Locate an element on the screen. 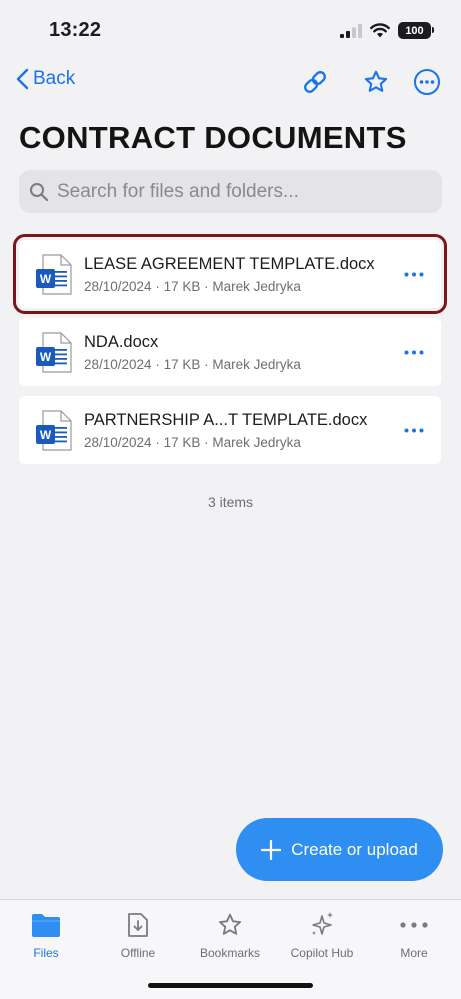  create-or-upload-button: Create or upload is located at coordinates (339, 849).